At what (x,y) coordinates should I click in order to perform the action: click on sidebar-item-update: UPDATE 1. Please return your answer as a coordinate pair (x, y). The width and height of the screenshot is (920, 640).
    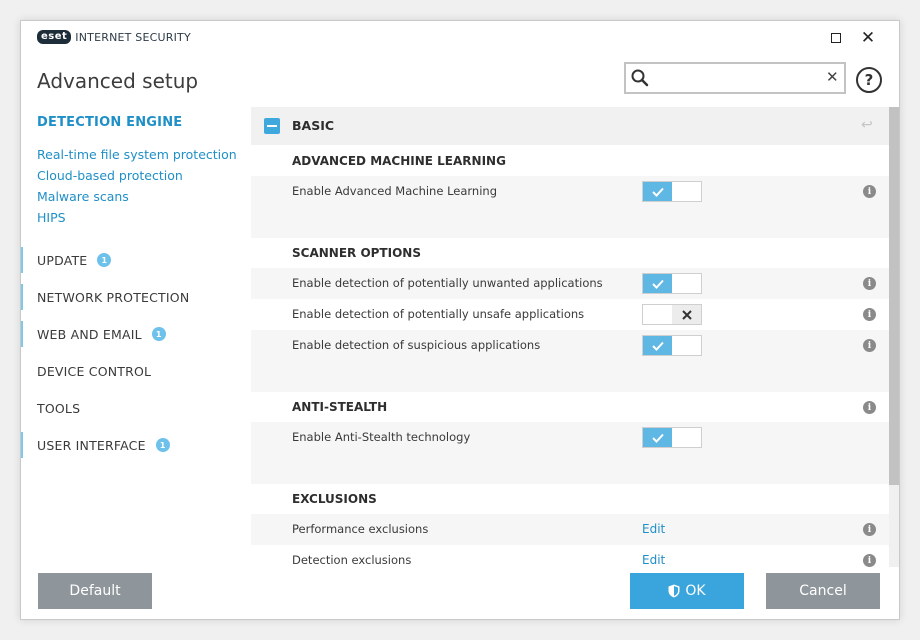
    Looking at the image, I should click on (135, 260).